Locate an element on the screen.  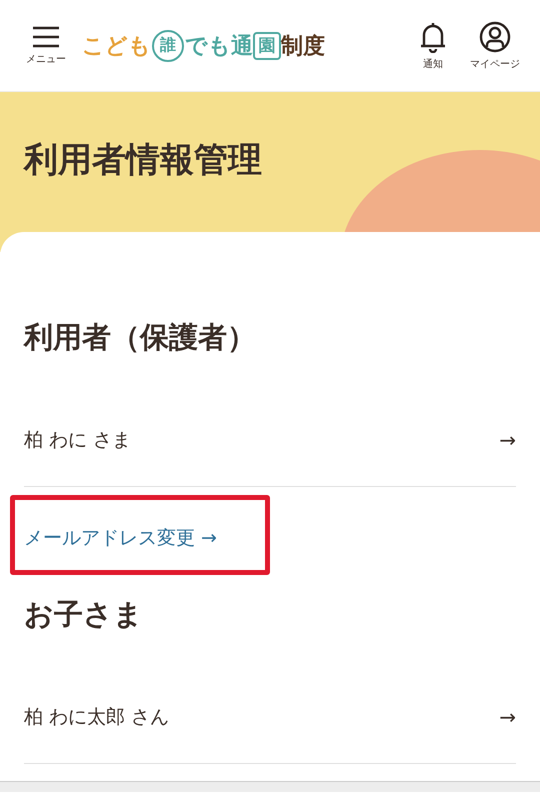
row-label: 柏 わに太郎 さん is located at coordinates (97, 717).